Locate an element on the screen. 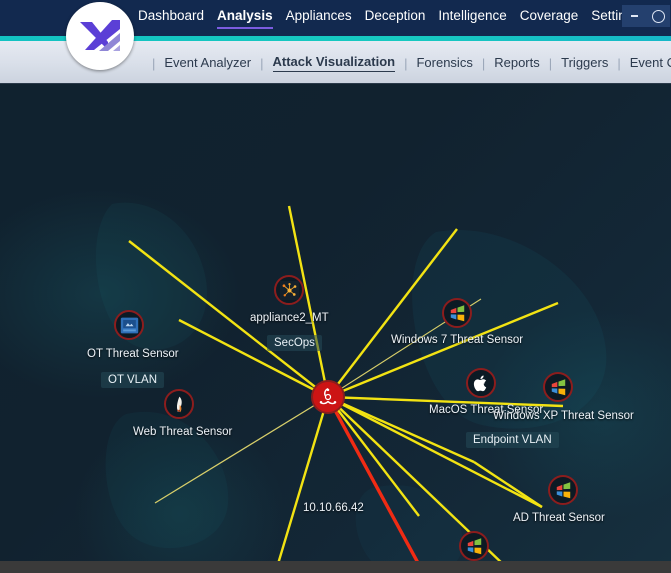 This screenshot has height=573, width=671. apache-icon is located at coordinates (179, 404).